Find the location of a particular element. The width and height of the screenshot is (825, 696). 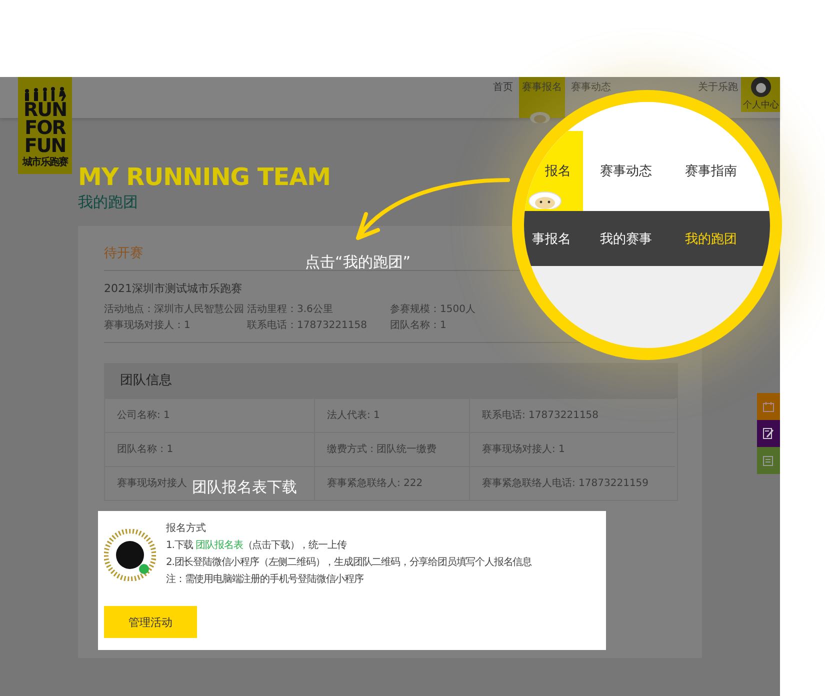

logo-text: FUN is located at coordinates (45, 146).